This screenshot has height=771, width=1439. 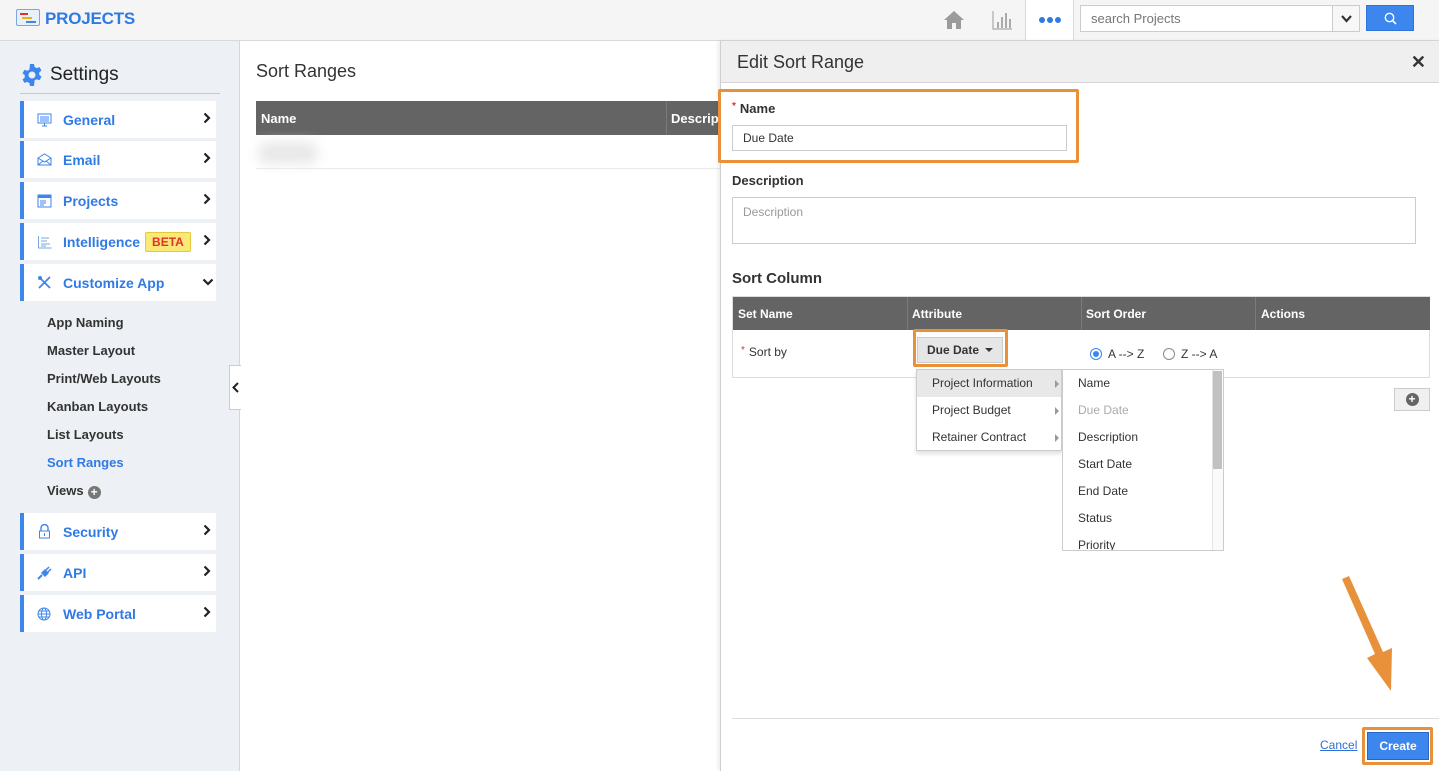 What do you see at coordinates (1217, 420) in the screenshot?
I see `scrollbar-thumb` at bounding box center [1217, 420].